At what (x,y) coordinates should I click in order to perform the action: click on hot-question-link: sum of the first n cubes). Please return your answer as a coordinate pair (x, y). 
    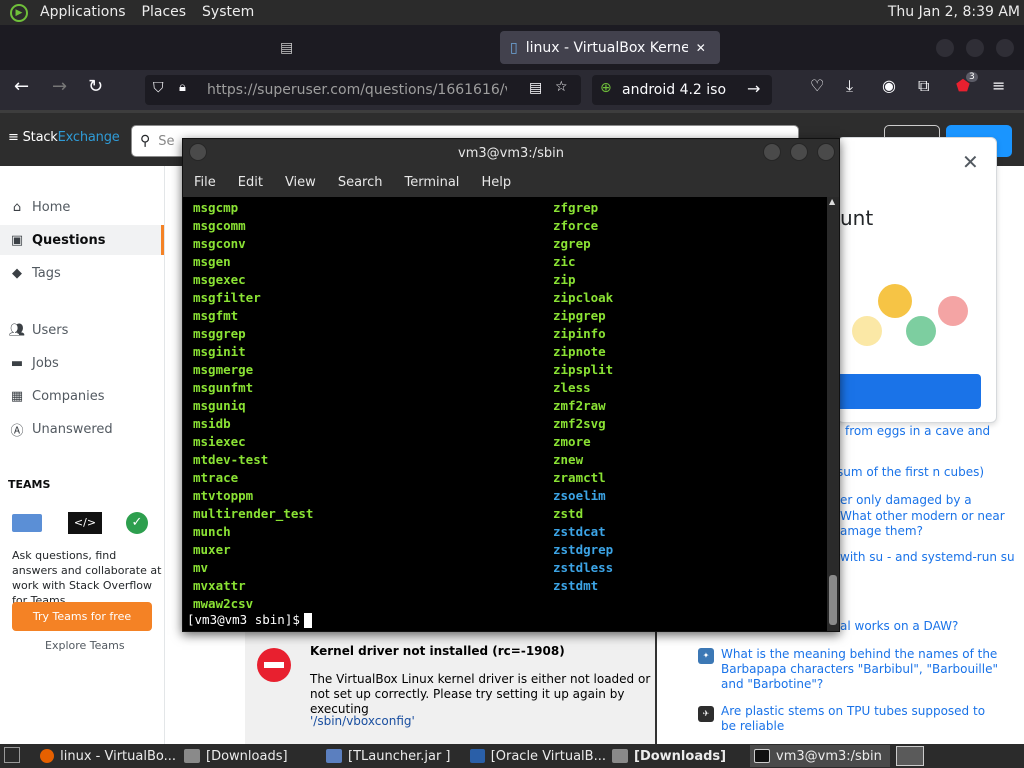
    Looking at the image, I should click on (910, 472).